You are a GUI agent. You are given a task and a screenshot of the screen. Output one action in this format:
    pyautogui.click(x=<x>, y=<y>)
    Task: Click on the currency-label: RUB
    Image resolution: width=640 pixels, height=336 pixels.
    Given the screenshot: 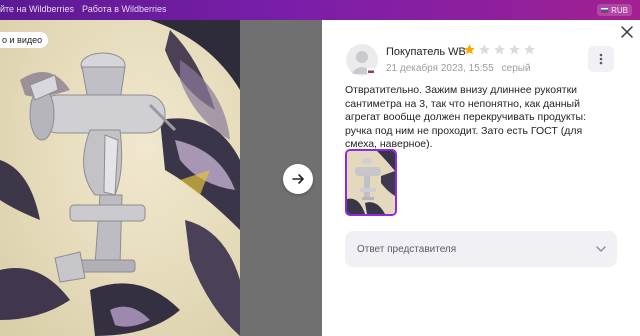 What is the action you would take?
    pyautogui.click(x=619, y=10)
    